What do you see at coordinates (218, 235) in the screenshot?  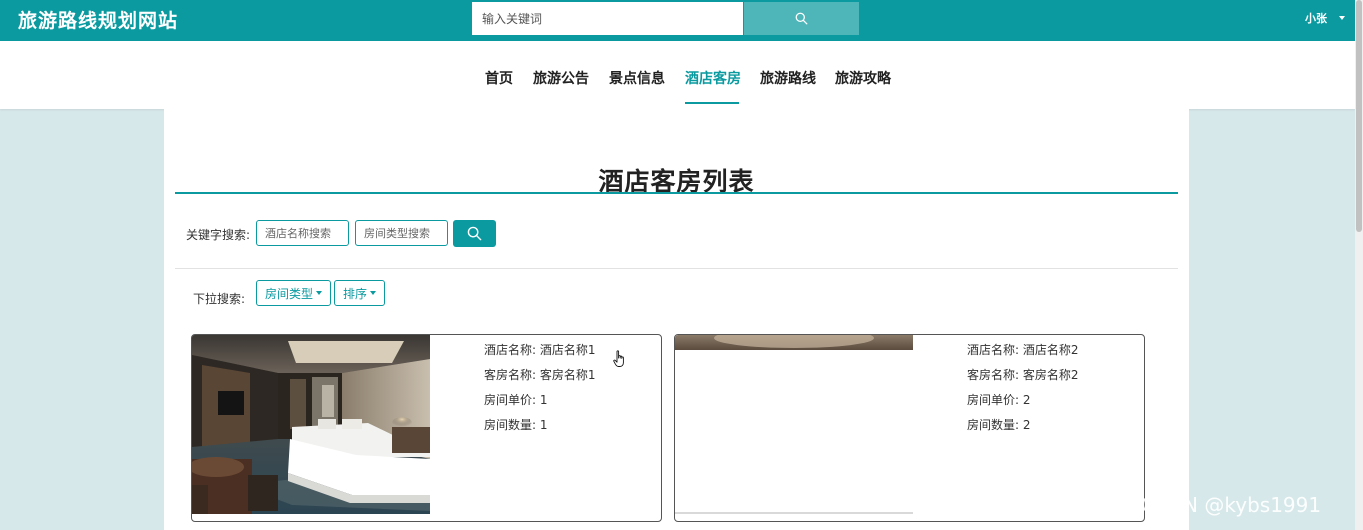 I see `keyword-search-label: 关键字搜索:` at bounding box center [218, 235].